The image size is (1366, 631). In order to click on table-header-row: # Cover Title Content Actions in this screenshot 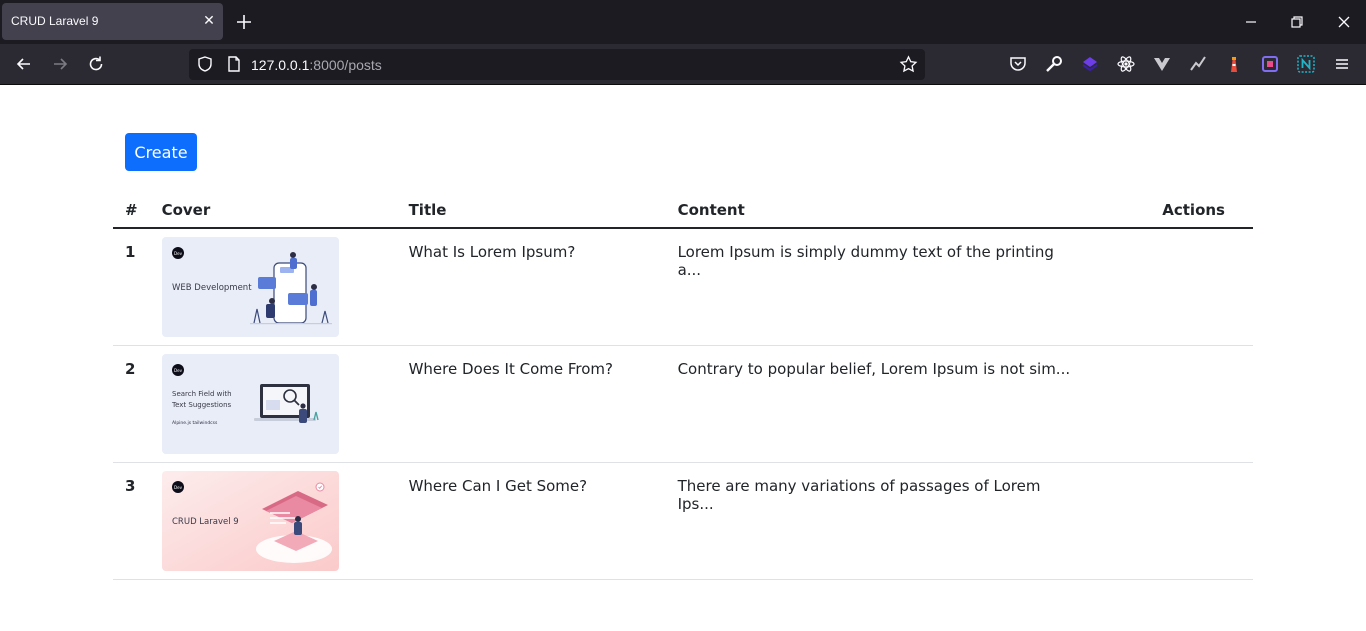, I will do `click(683, 211)`.